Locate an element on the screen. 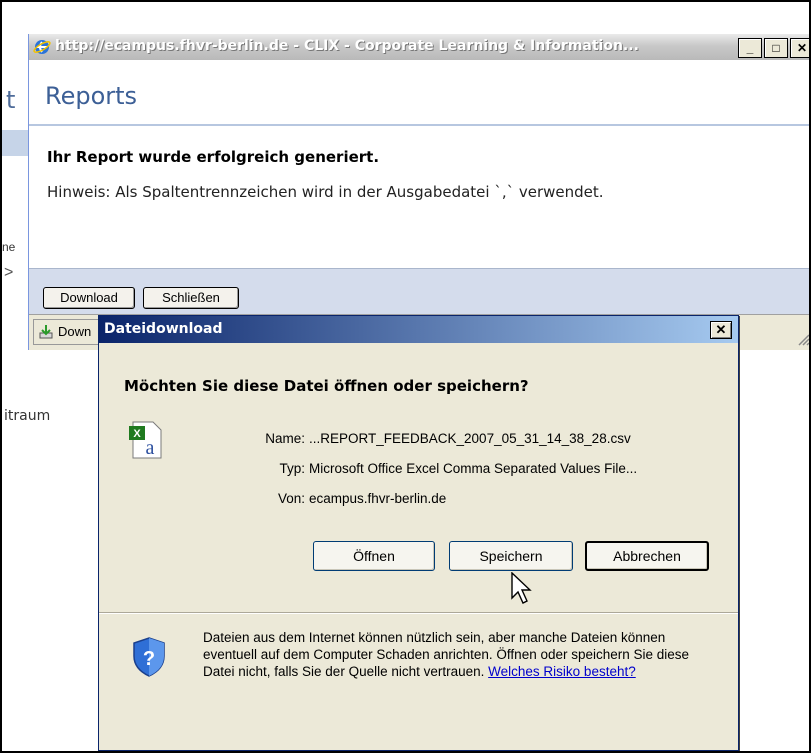 This screenshot has height=753, width=811. dialog-divider is located at coordinates (418, 613).